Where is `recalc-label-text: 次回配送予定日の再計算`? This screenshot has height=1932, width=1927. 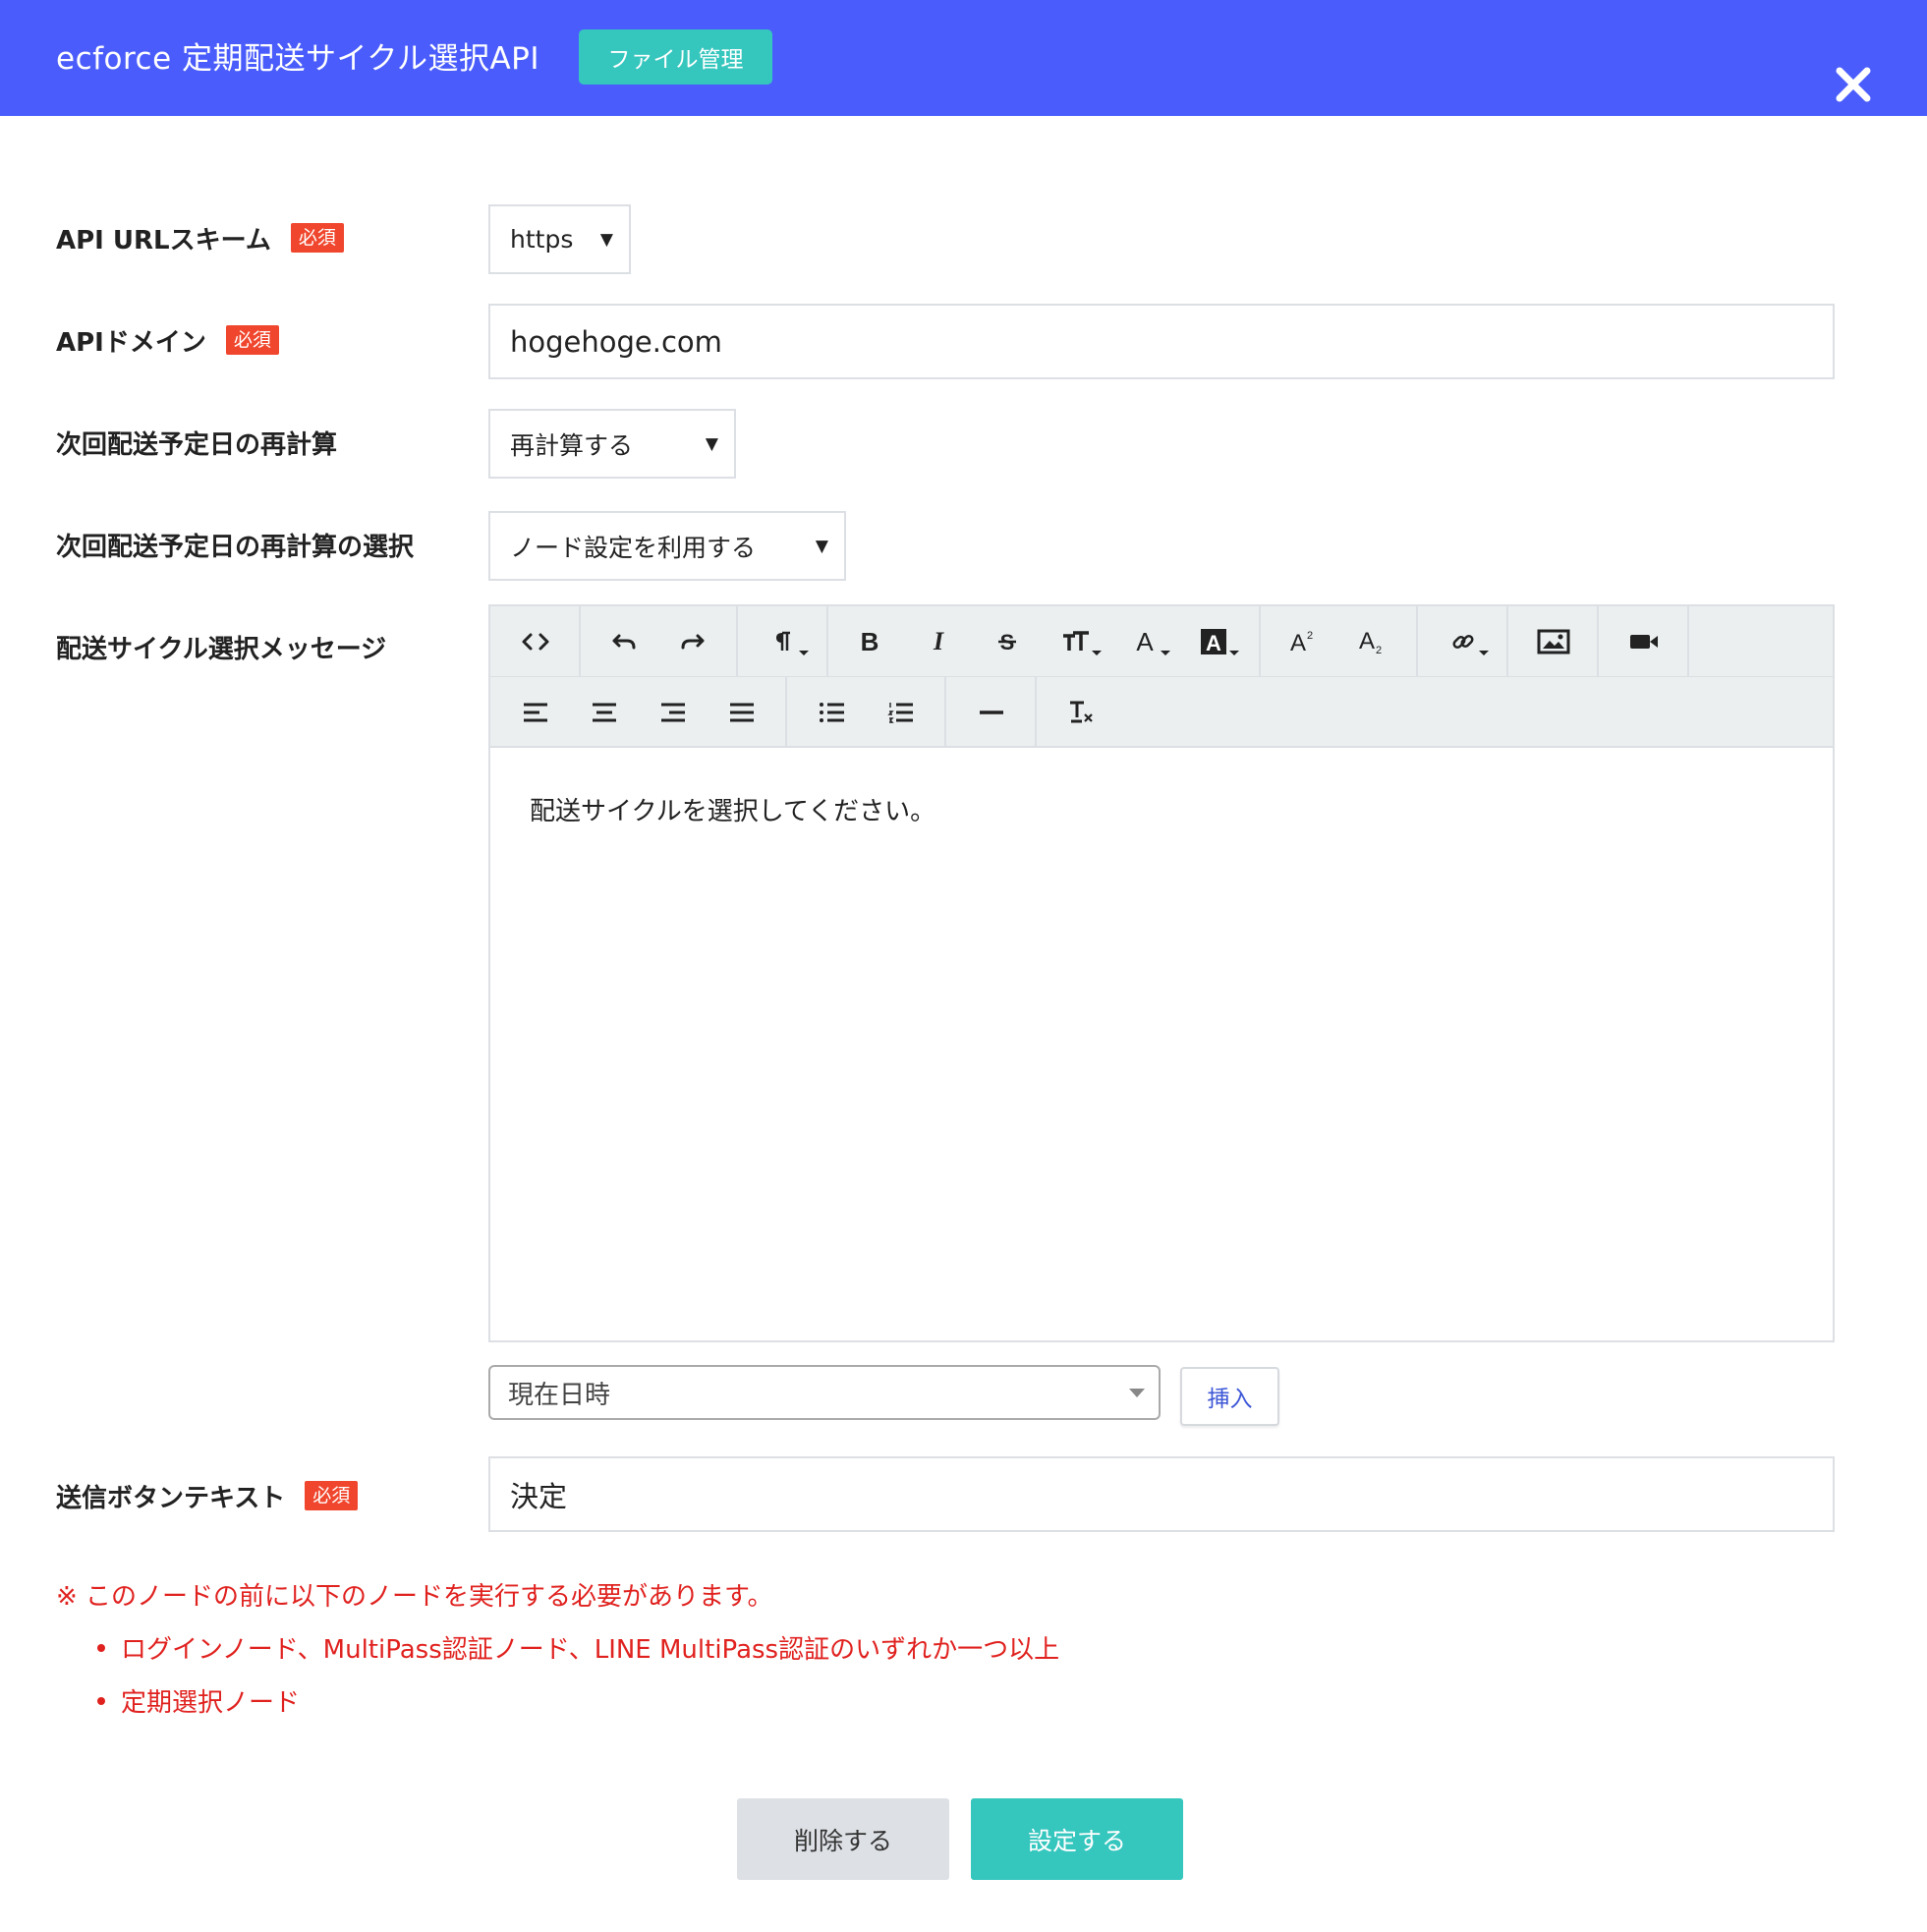 recalc-label-text: 次回配送予定日の再計算 is located at coordinates (197, 444).